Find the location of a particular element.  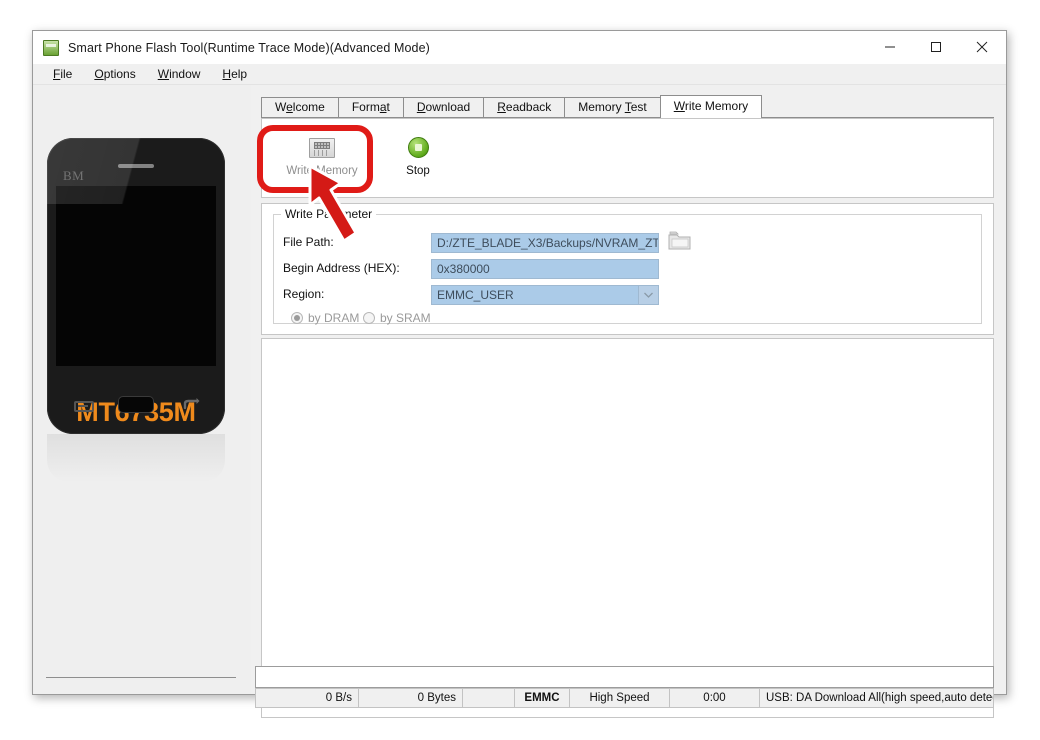

tab-mnemonic: e is located at coordinates (289, 107).